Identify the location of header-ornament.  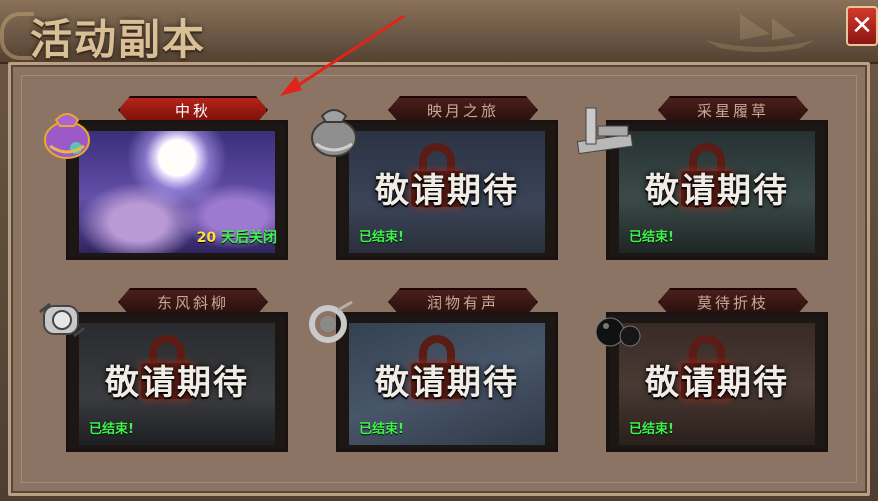
(17, 36).